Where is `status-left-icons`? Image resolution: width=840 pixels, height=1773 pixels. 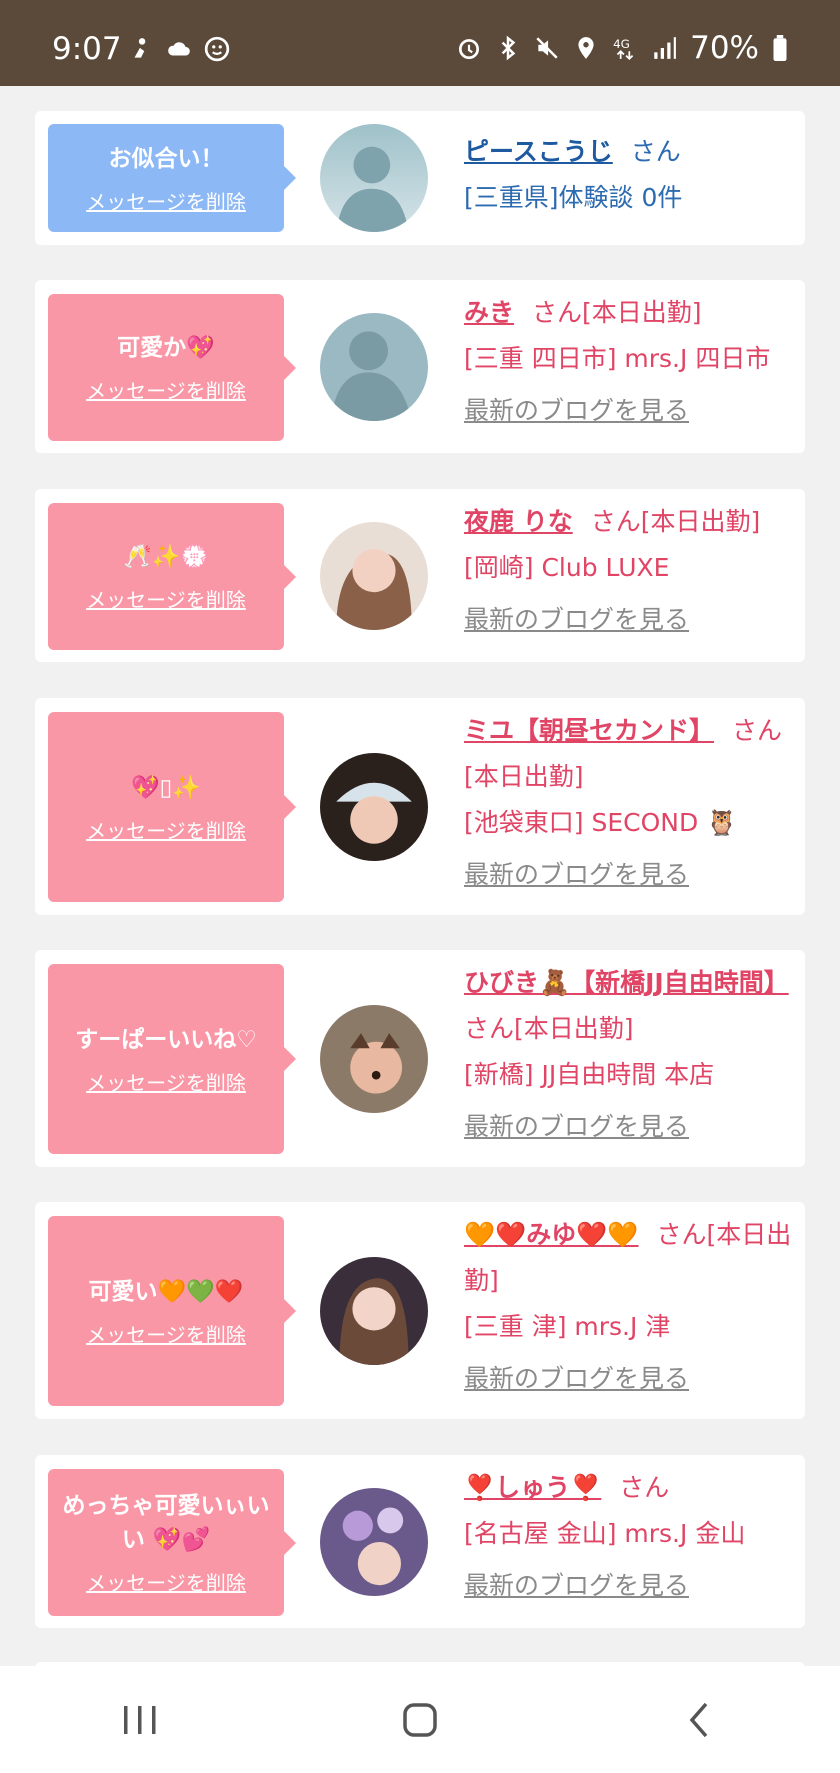 status-left-icons is located at coordinates (179, 49).